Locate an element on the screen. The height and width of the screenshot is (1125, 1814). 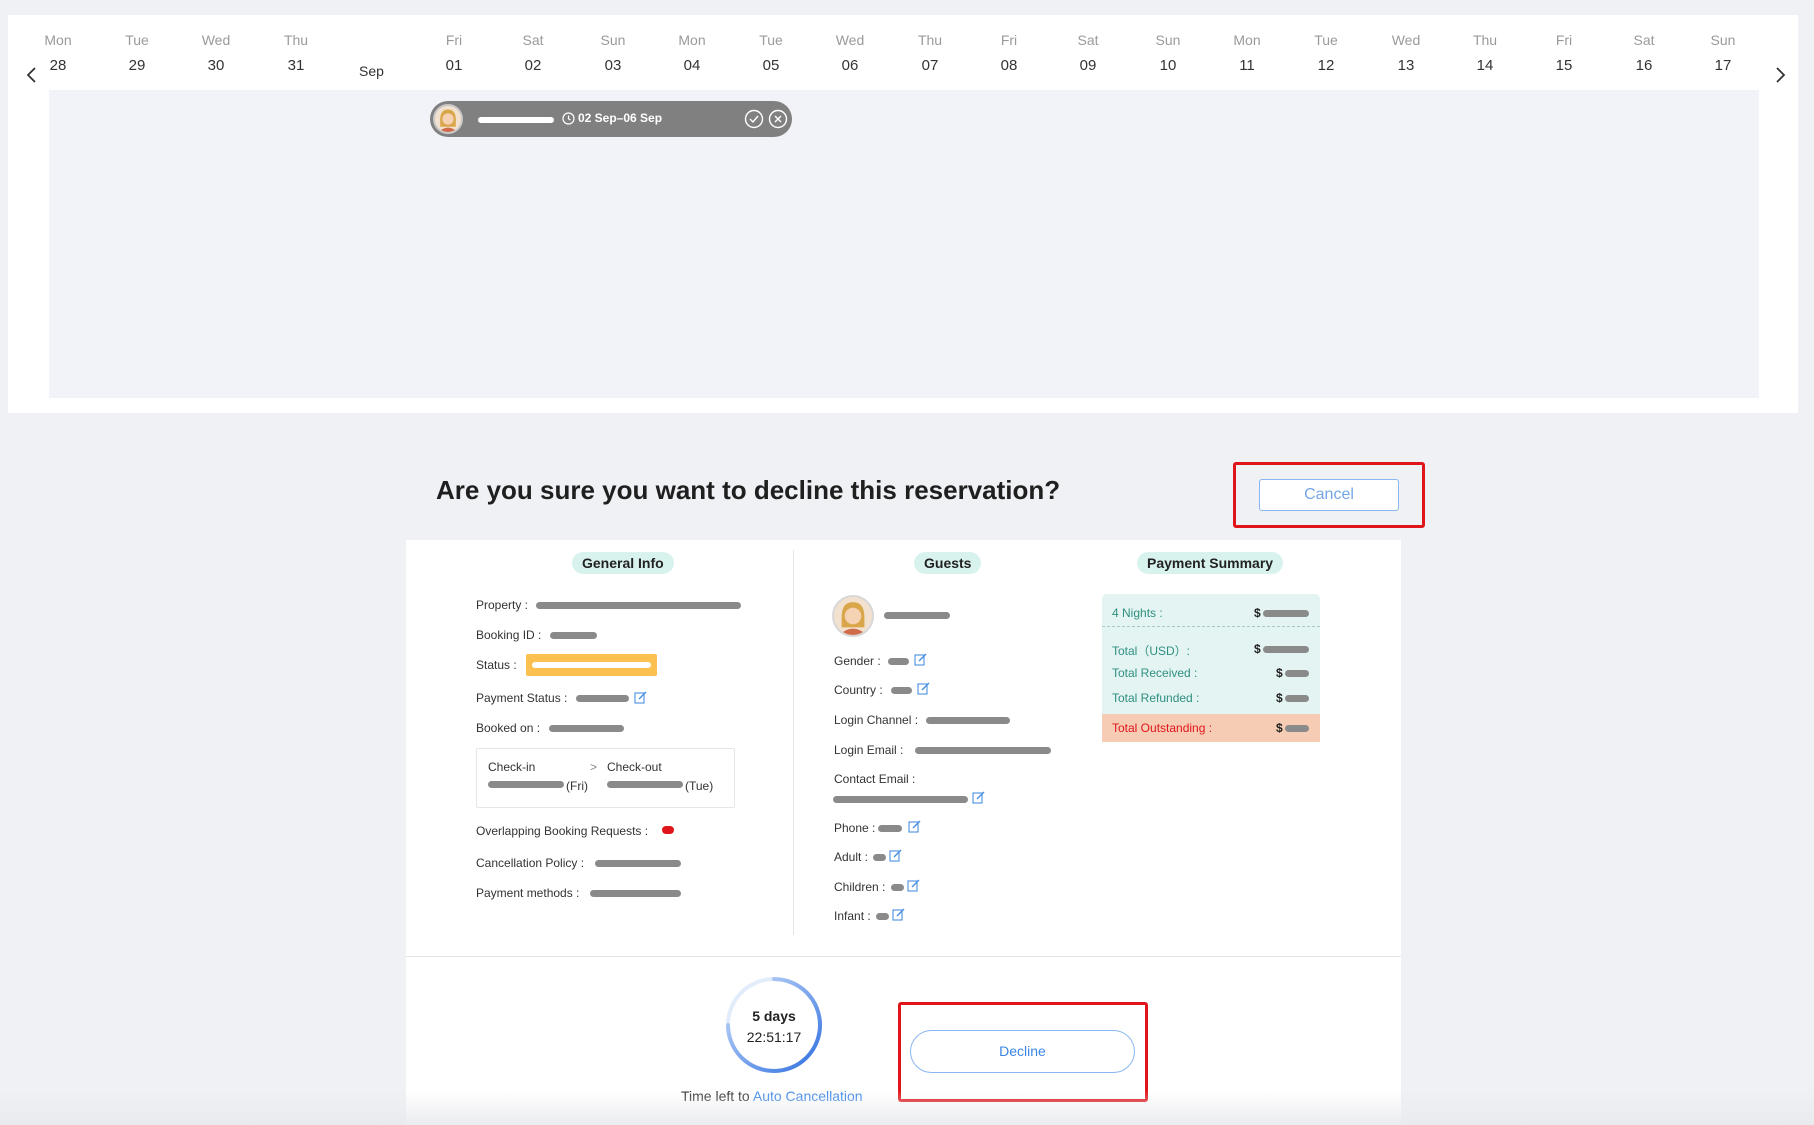
day-number: 13 is located at coordinates (1406, 65).